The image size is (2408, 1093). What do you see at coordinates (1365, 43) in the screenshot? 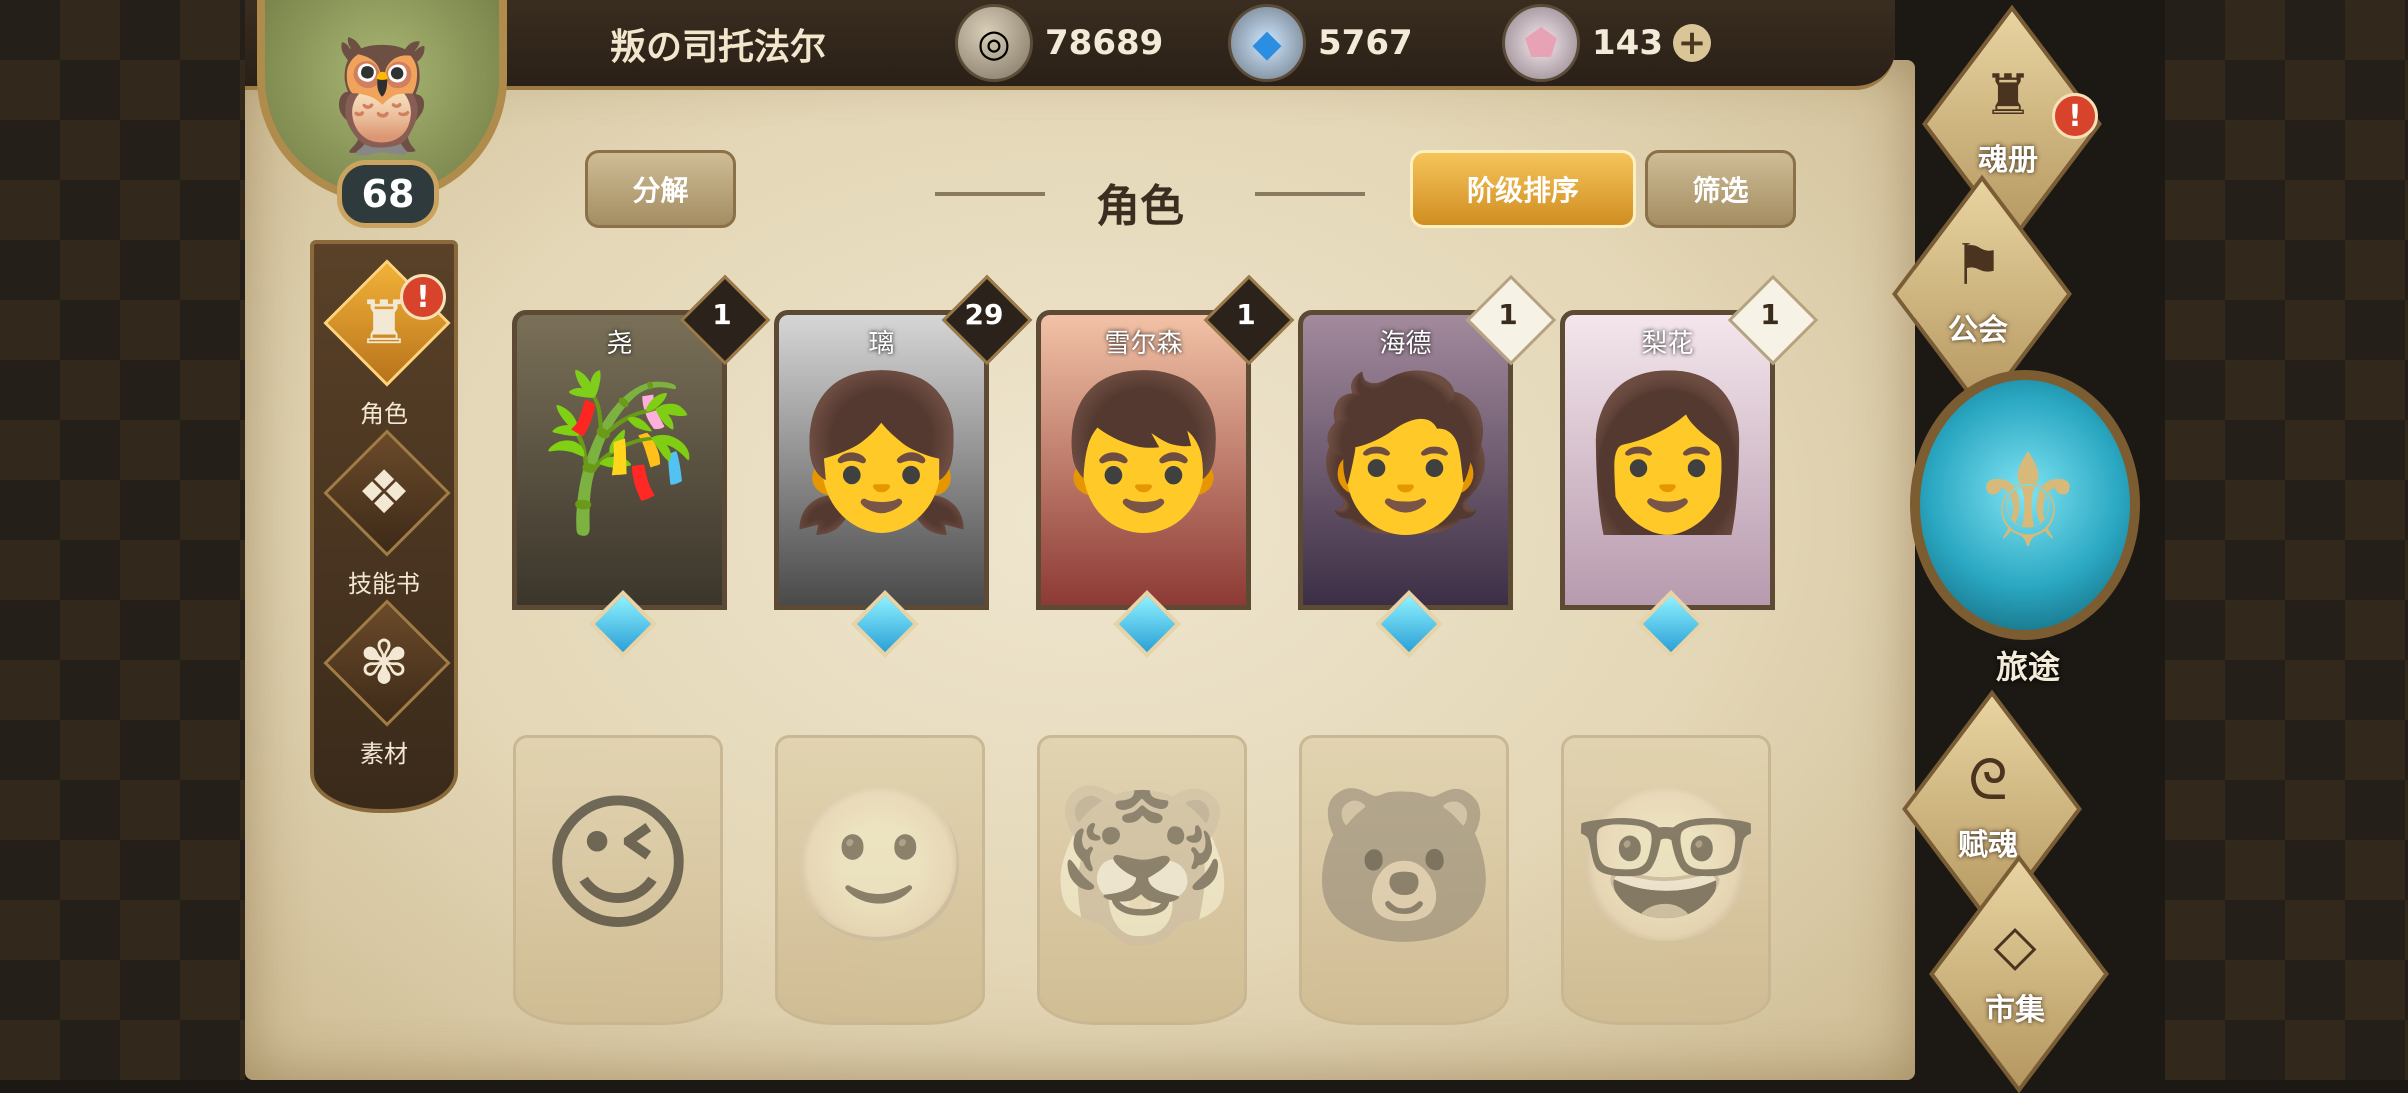
I see `crystal-value: 5767` at bounding box center [1365, 43].